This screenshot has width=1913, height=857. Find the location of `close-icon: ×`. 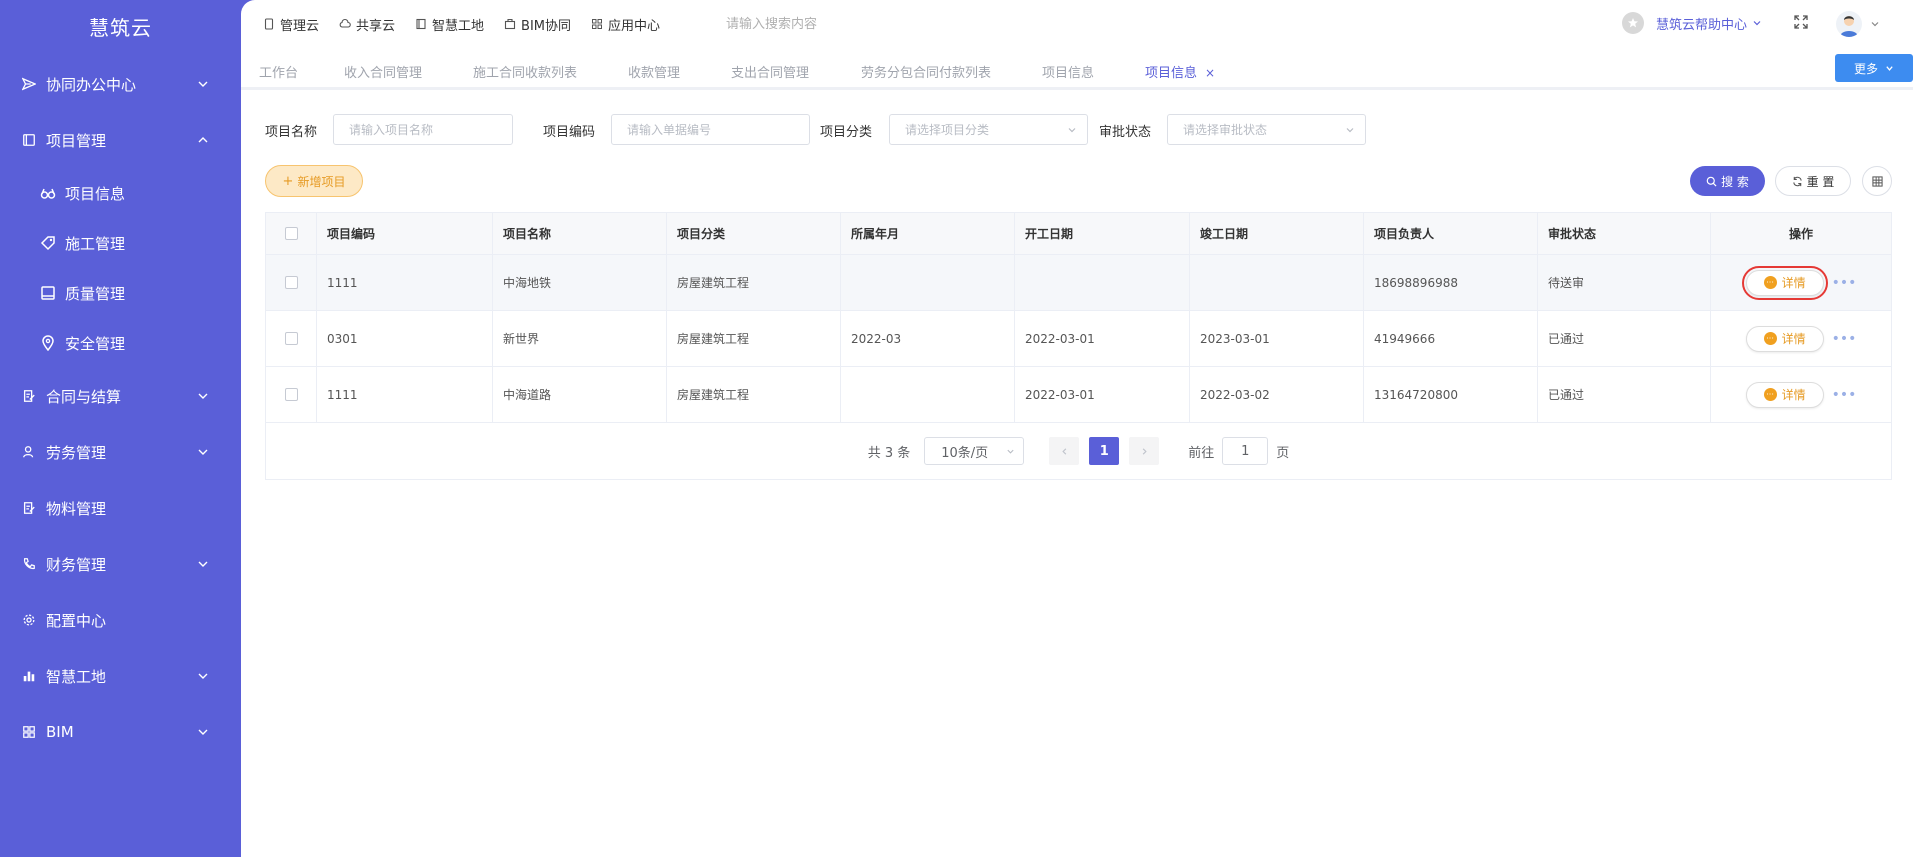

close-icon: × is located at coordinates (1210, 73).